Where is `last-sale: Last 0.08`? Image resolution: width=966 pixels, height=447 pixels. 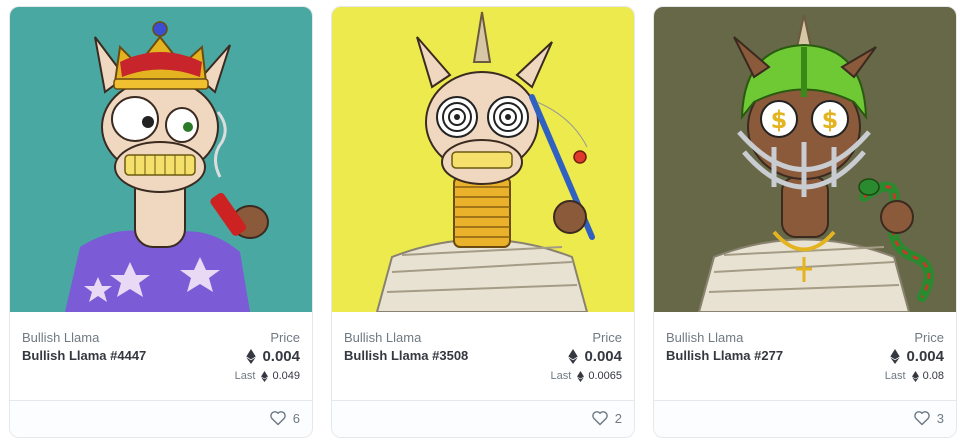
last-sale: Last 0.08 is located at coordinates (914, 376).